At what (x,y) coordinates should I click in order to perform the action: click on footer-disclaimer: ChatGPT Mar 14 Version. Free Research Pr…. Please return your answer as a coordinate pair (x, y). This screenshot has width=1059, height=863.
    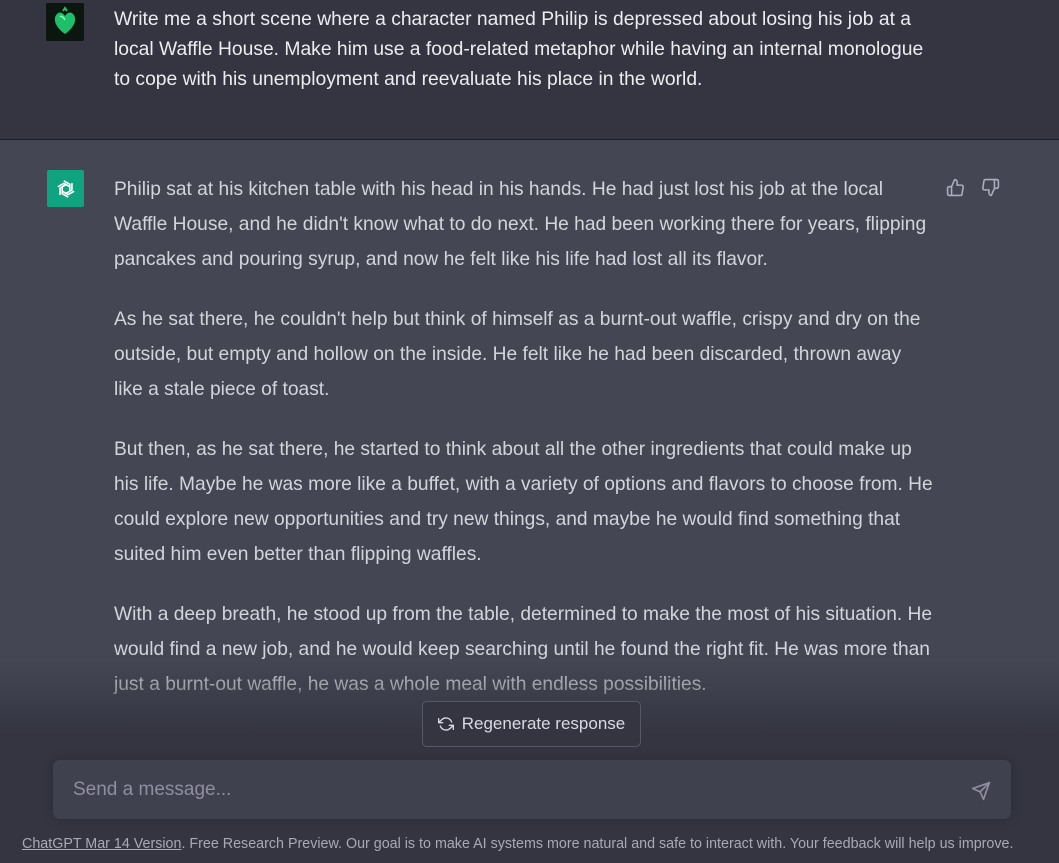
    Looking at the image, I should click on (537, 844).